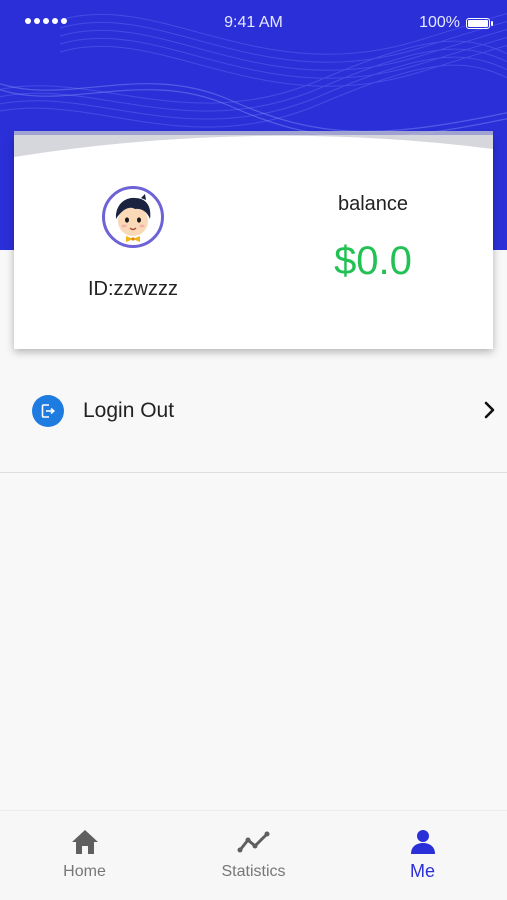 The image size is (507, 900). Describe the element at coordinates (133, 289) in the screenshot. I see `user-id: ID:zzwzzz` at that location.